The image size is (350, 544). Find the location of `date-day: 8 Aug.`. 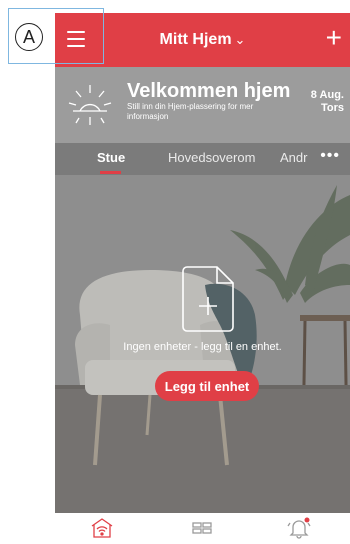

date-day: 8 Aug. is located at coordinates (327, 95).